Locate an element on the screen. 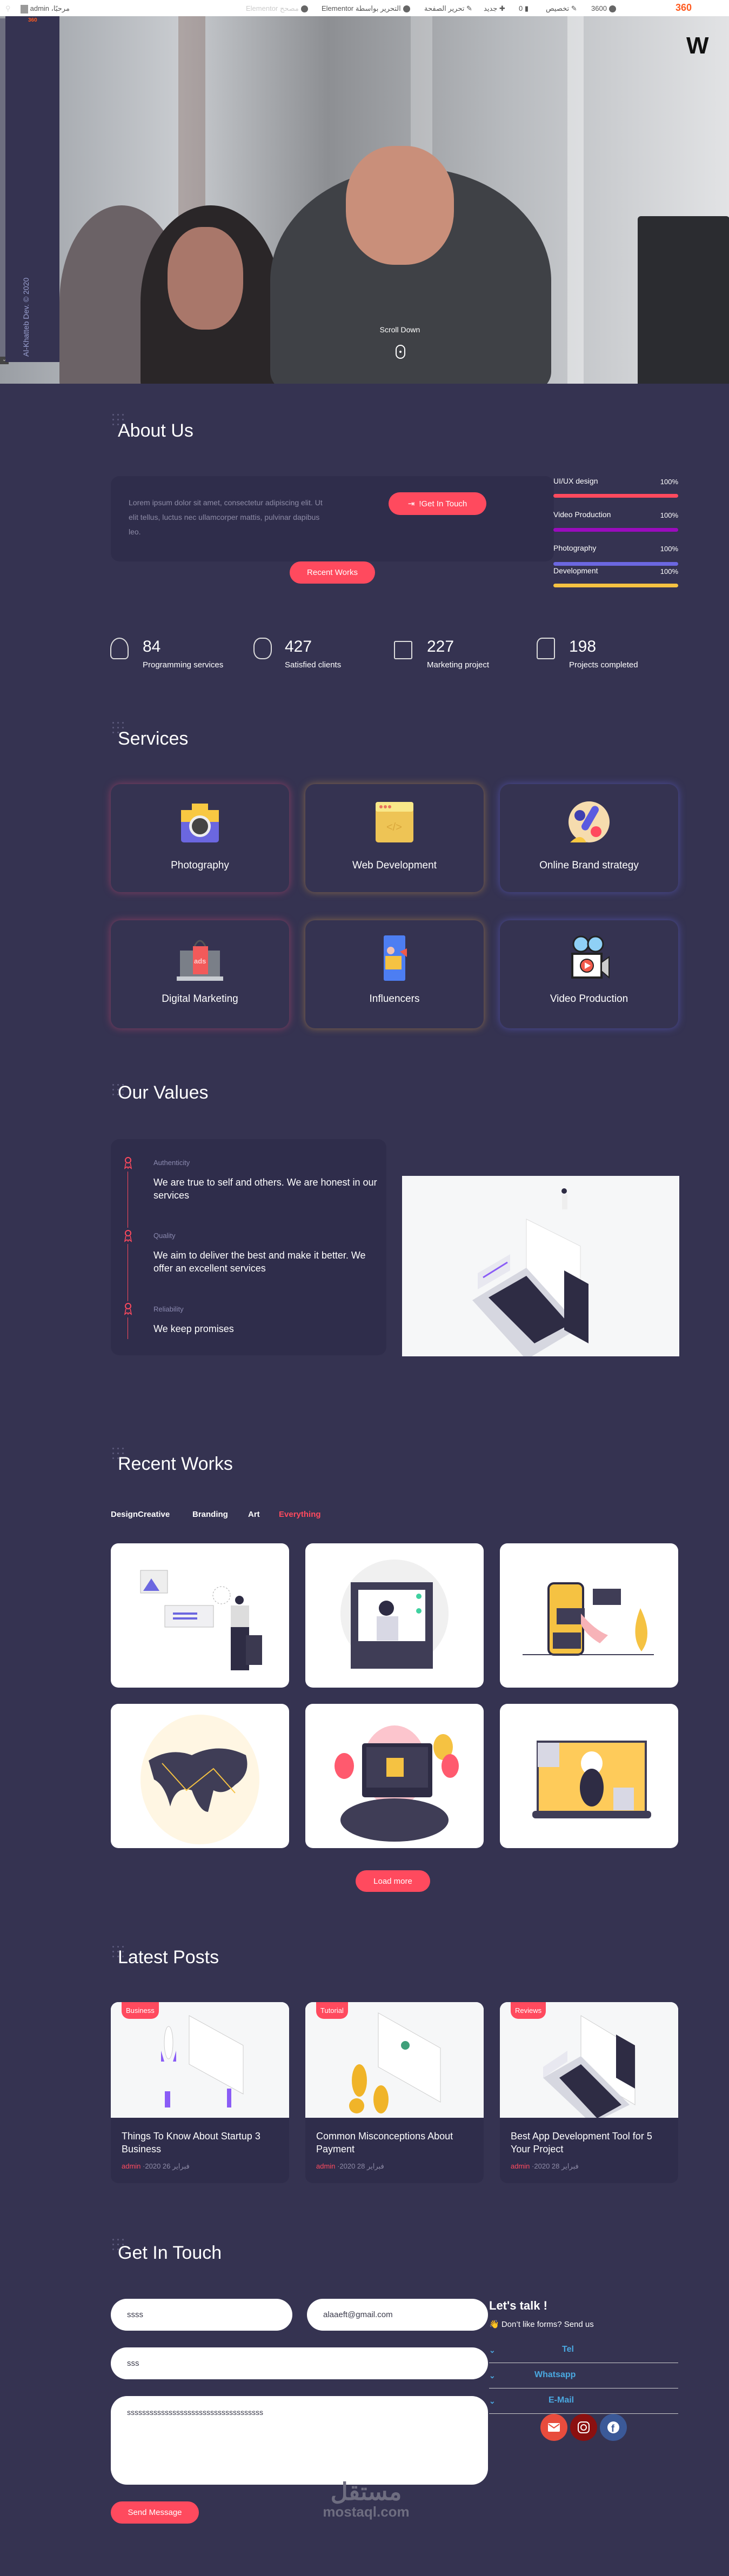 The width and height of the screenshot is (729, 2576). post-category-badge: Tutorial is located at coordinates (332, 2010).